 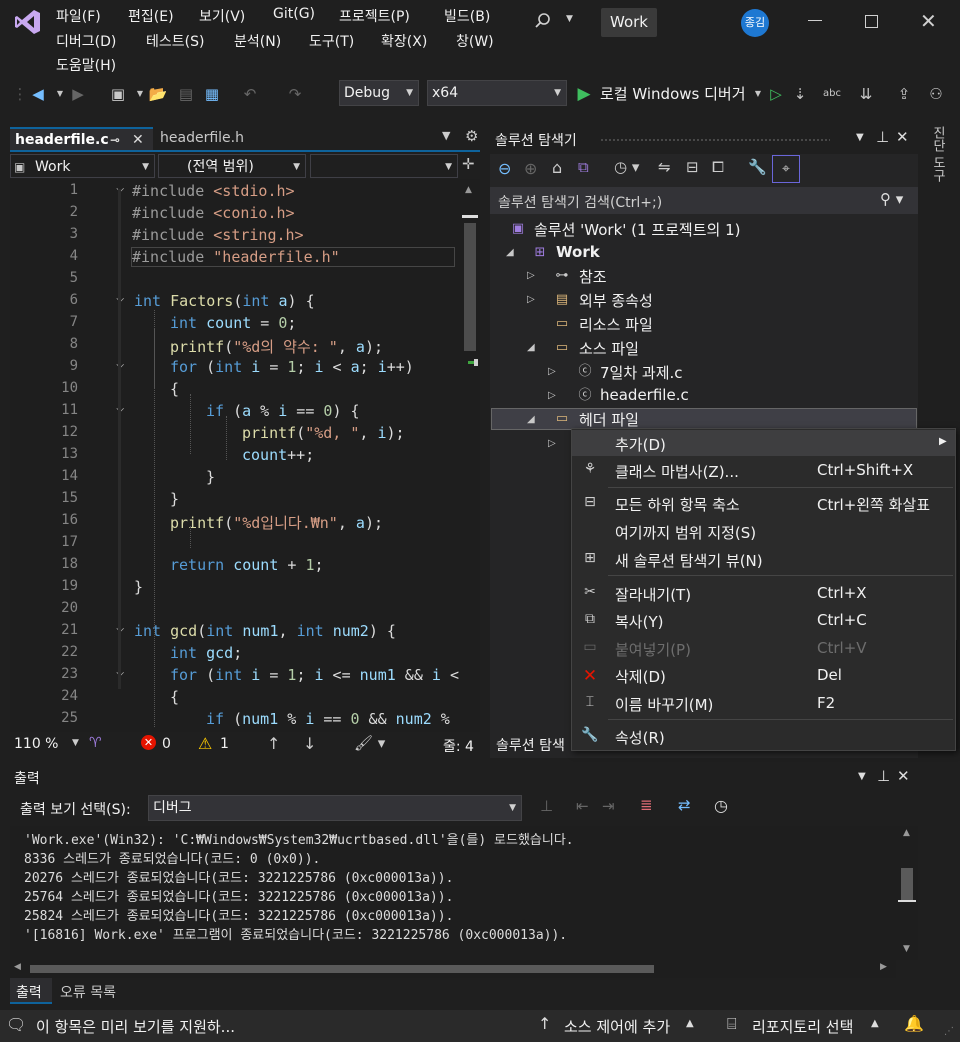 What do you see at coordinates (626, 167) in the screenshot?
I see `pending-changes-icon: ◷ ▾` at bounding box center [626, 167].